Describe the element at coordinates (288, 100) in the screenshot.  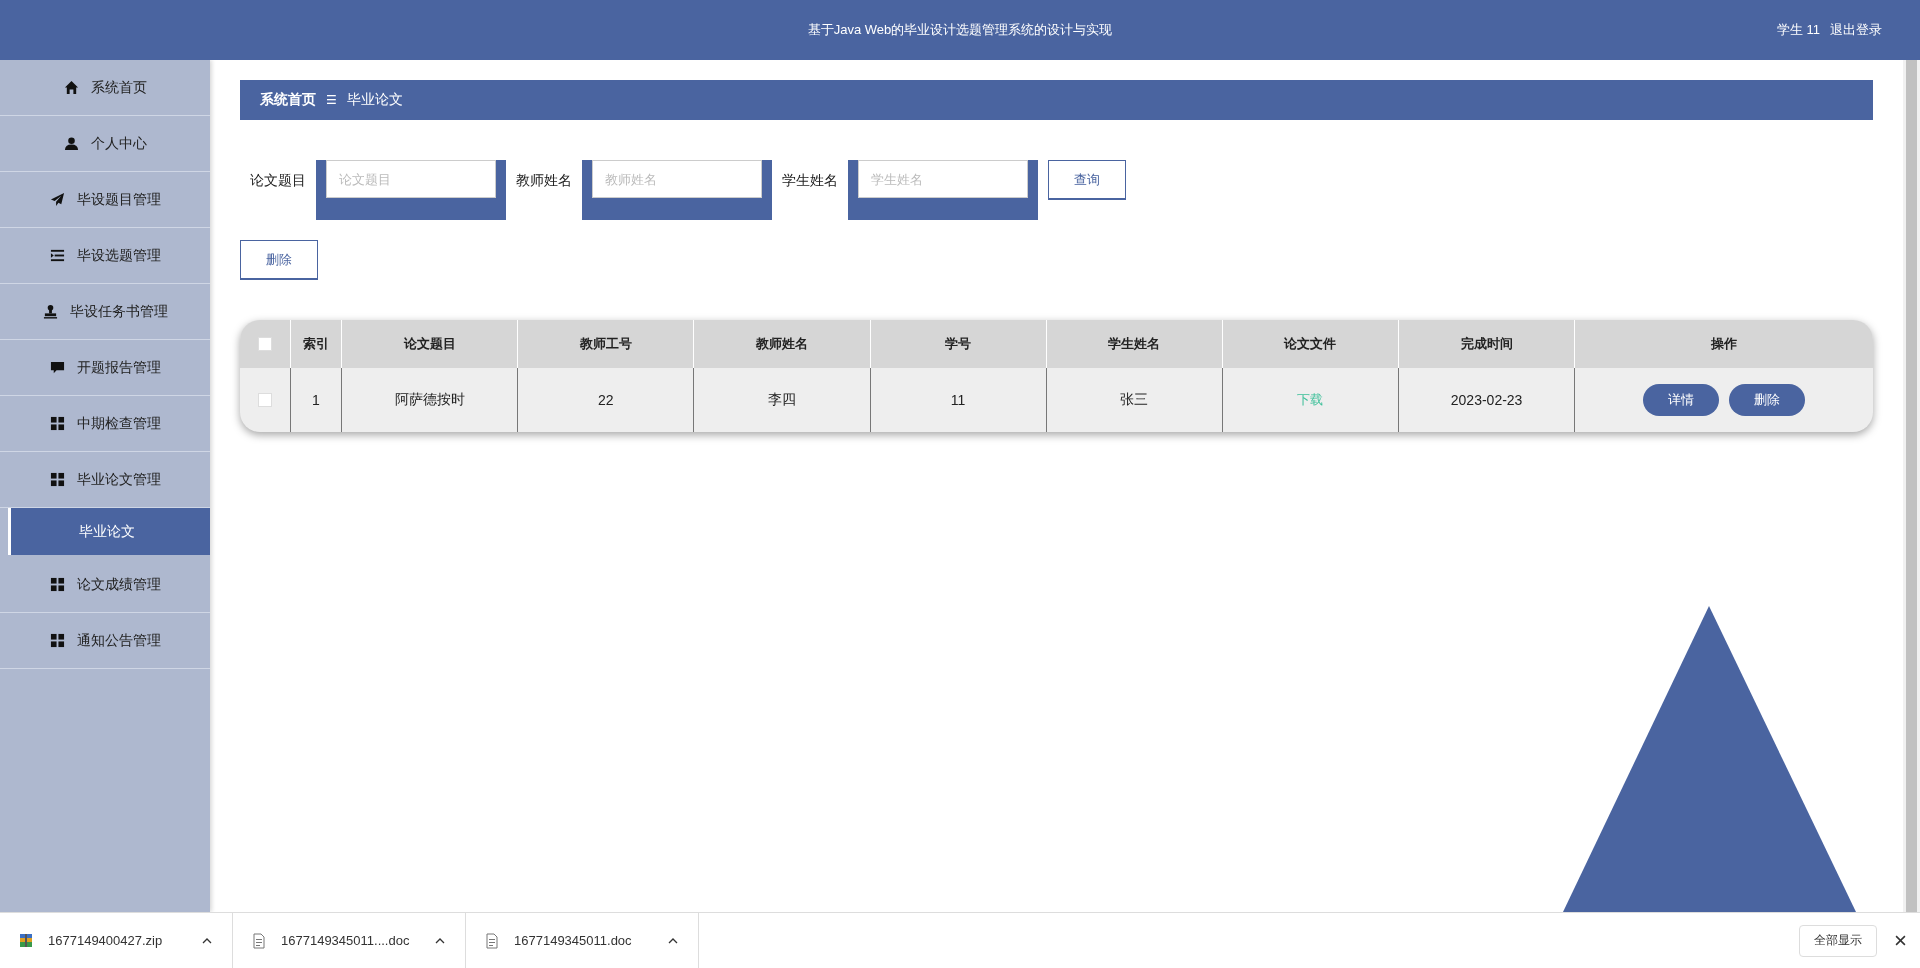
I see `breadcrumb-home-link: 系统首页` at that location.